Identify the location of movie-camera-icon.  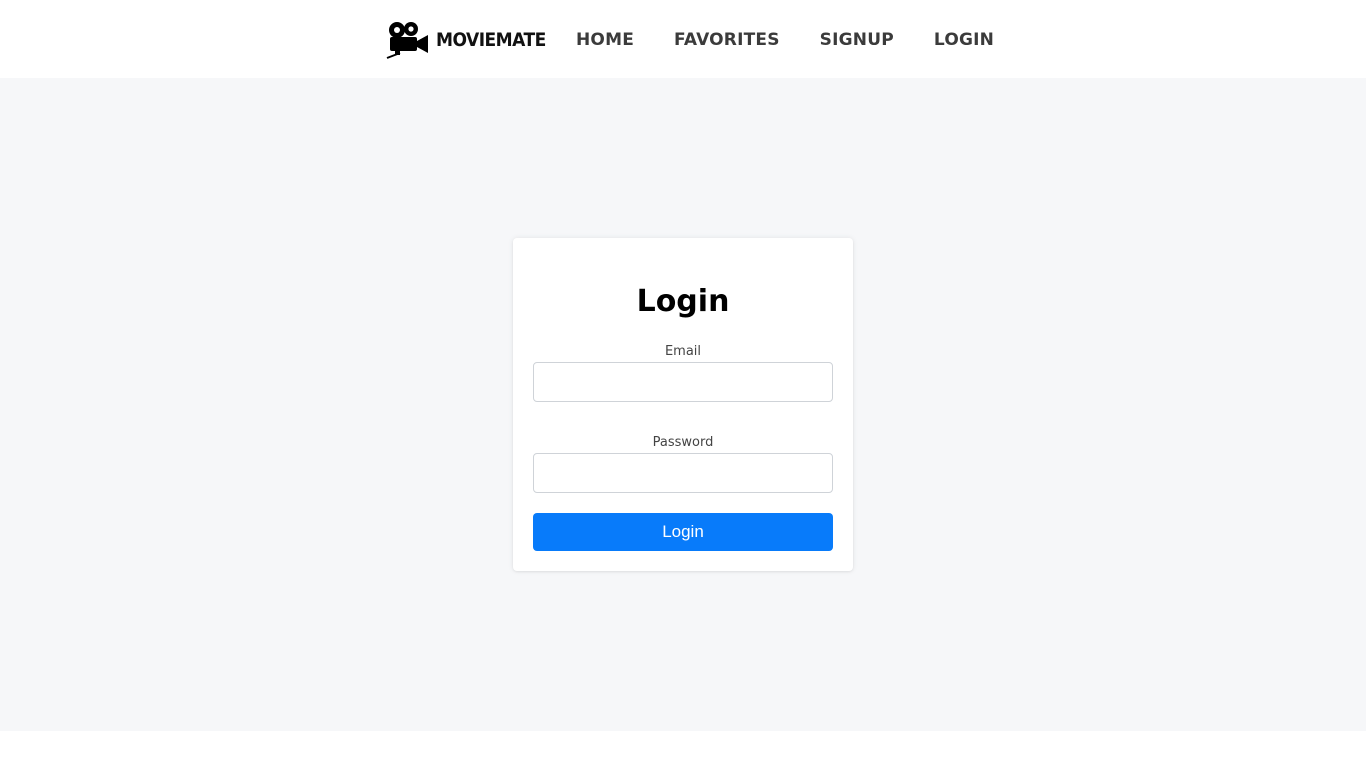
(408, 40).